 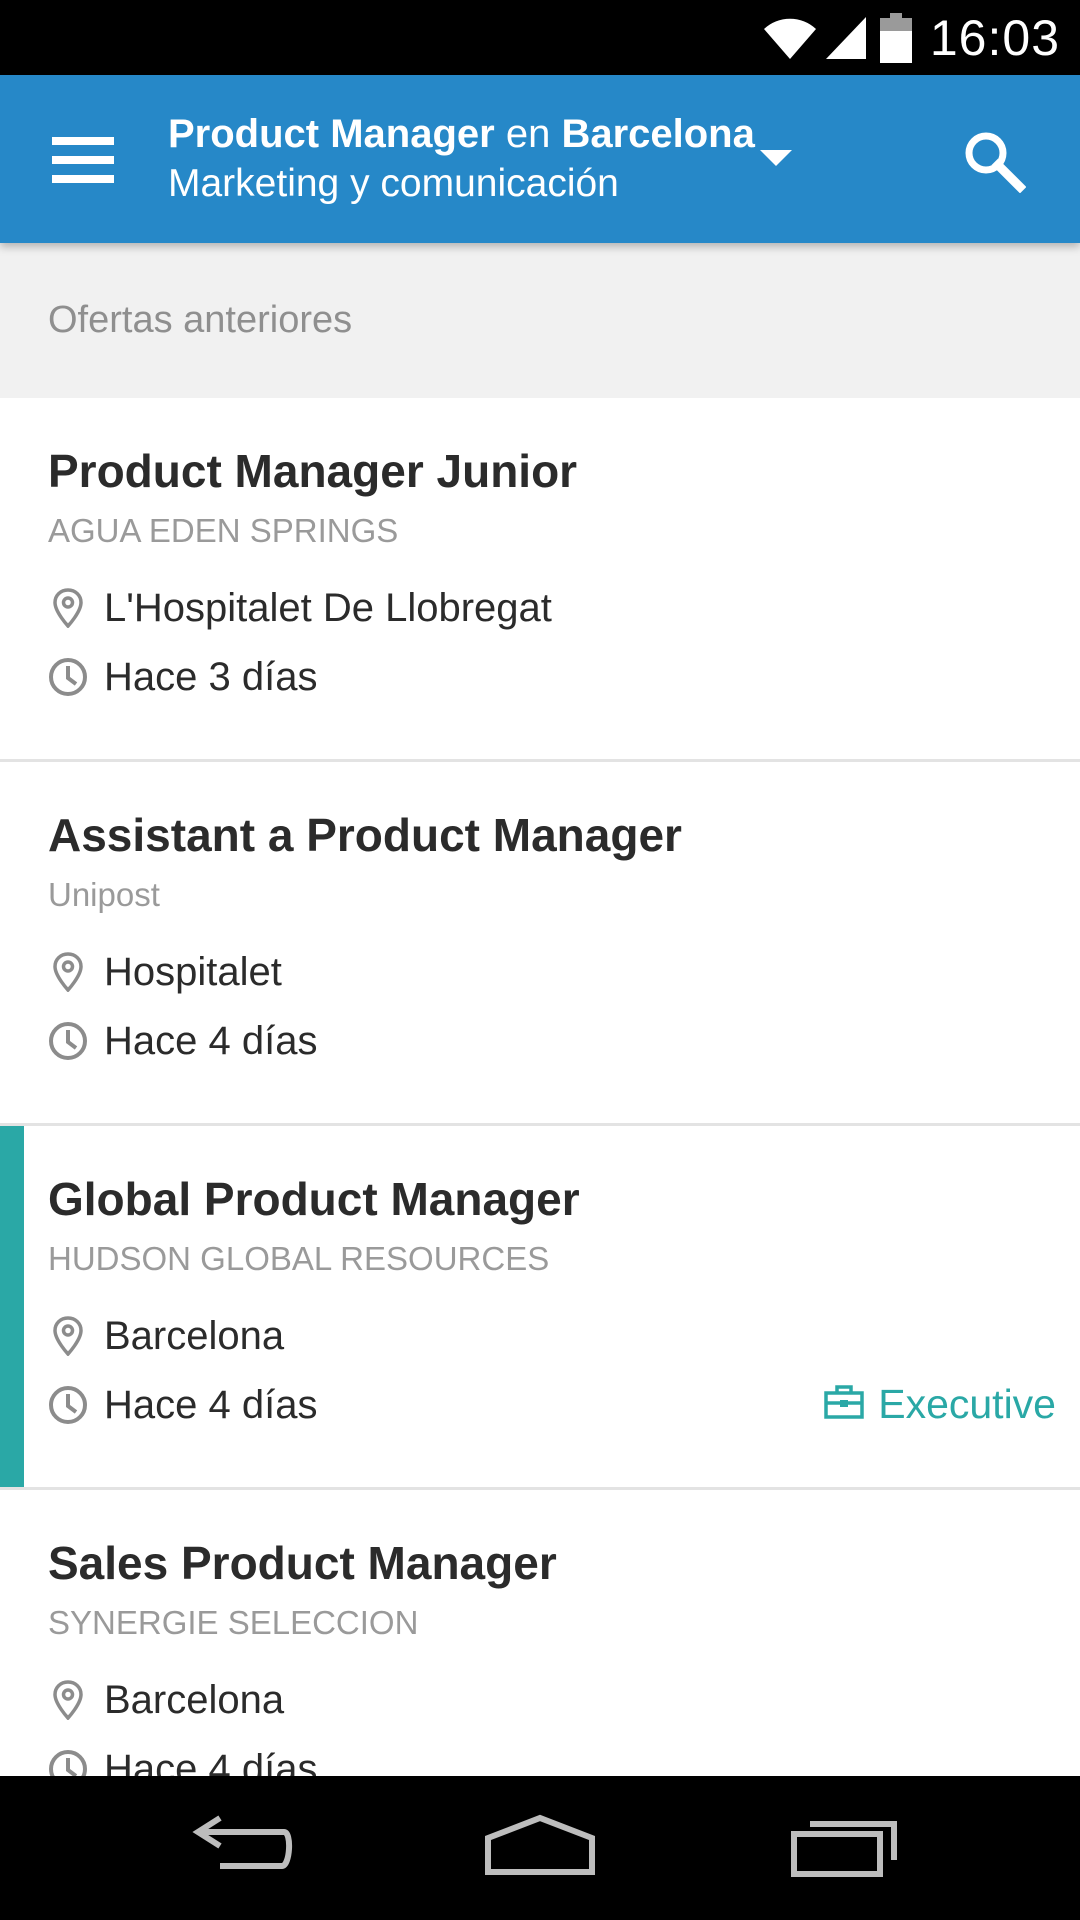 I want to click on job-title: Sales Product Manager, so click(x=302, y=1563).